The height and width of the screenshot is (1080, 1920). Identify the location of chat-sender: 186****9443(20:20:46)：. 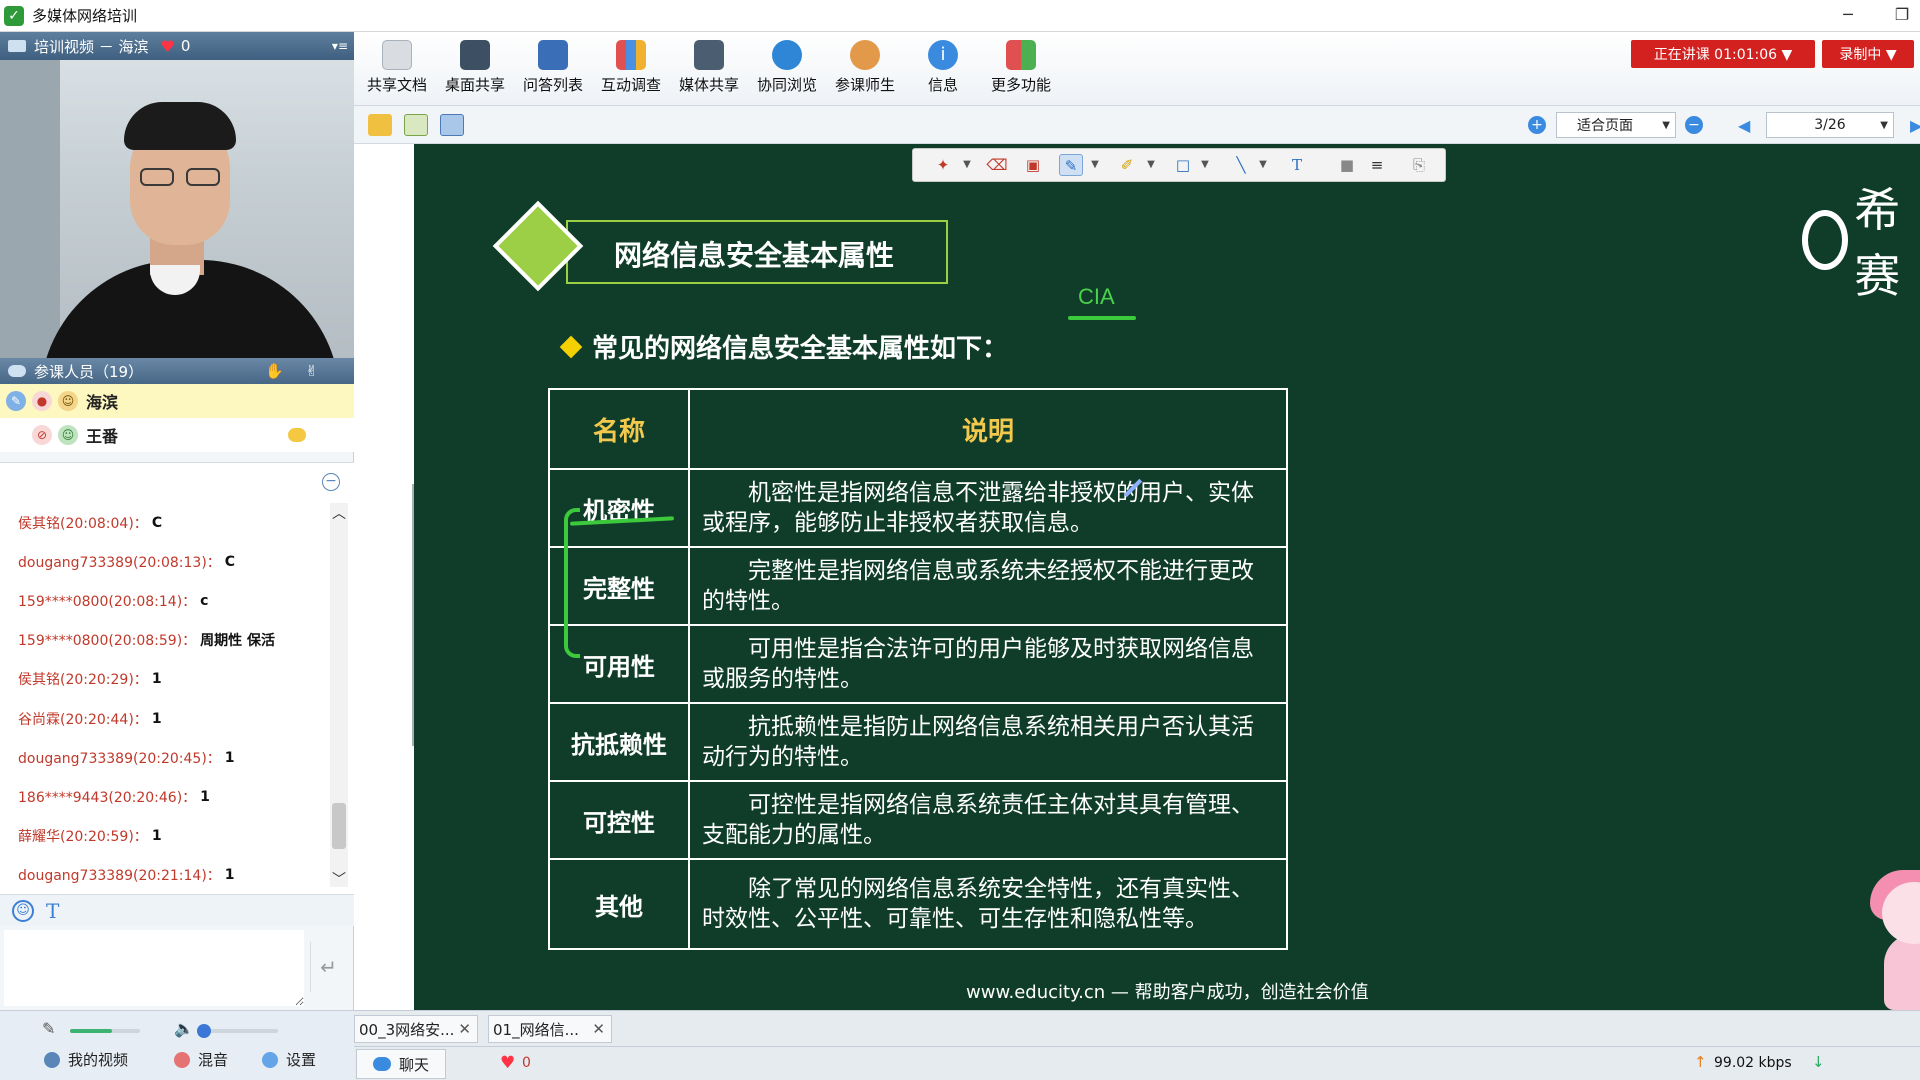
(107, 797).